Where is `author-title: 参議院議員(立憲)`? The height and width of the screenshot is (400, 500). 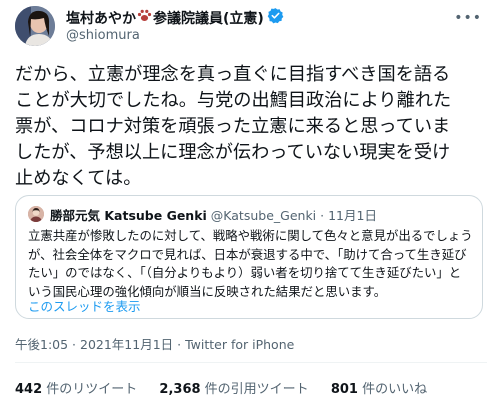
author-title: 参議院議員(立憲) is located at coordinates (208, 18).